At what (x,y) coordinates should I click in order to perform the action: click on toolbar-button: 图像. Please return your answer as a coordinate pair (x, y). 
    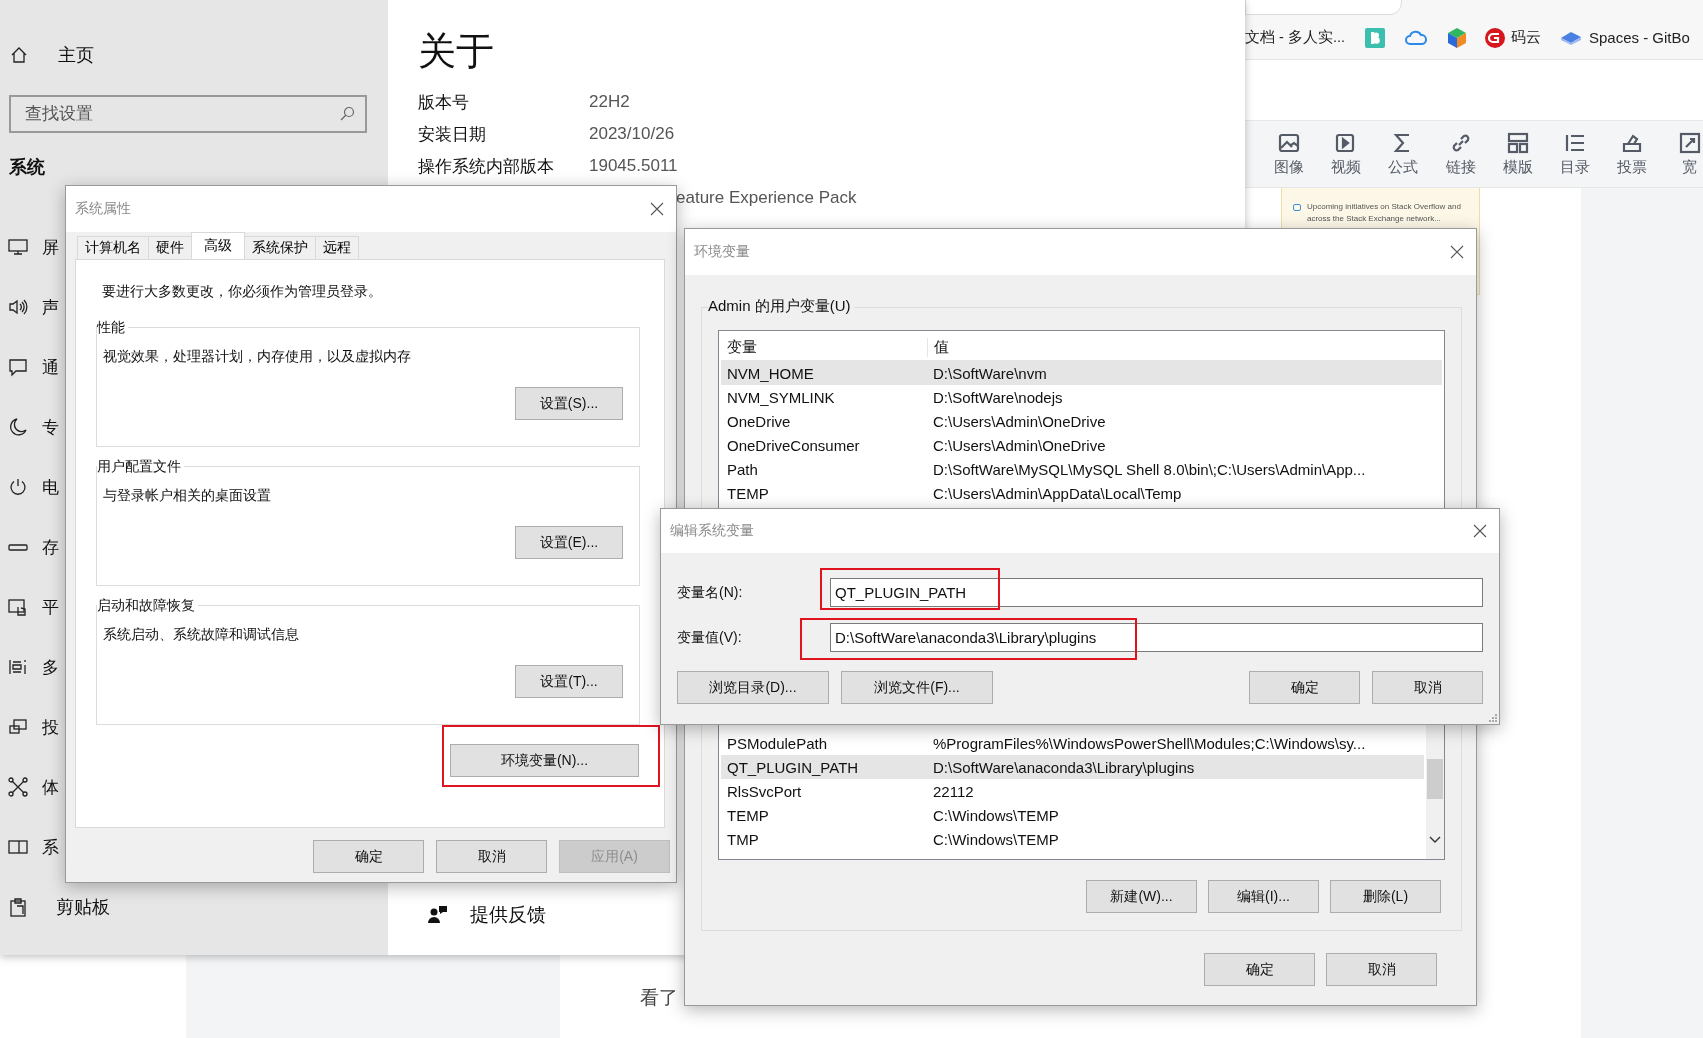
    Looking at the image, I should click on (1289, 154).